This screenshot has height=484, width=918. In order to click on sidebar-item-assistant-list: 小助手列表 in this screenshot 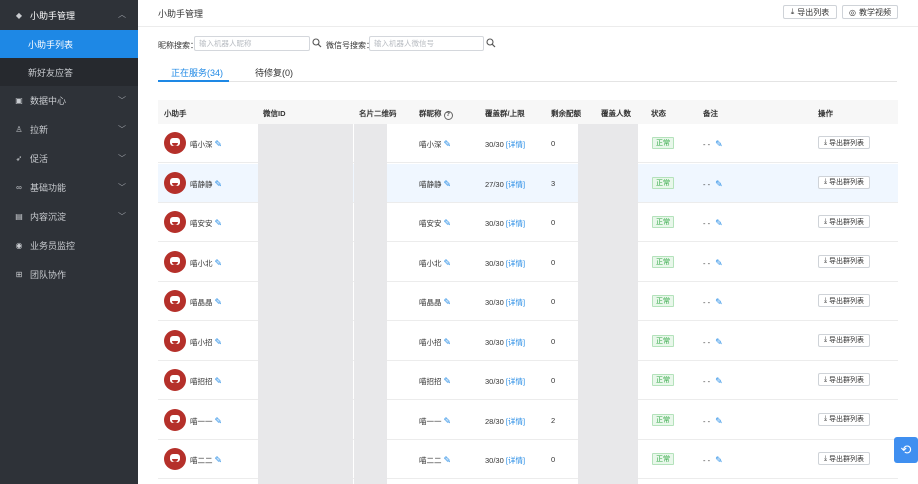, I will do `click(69, 44)`.